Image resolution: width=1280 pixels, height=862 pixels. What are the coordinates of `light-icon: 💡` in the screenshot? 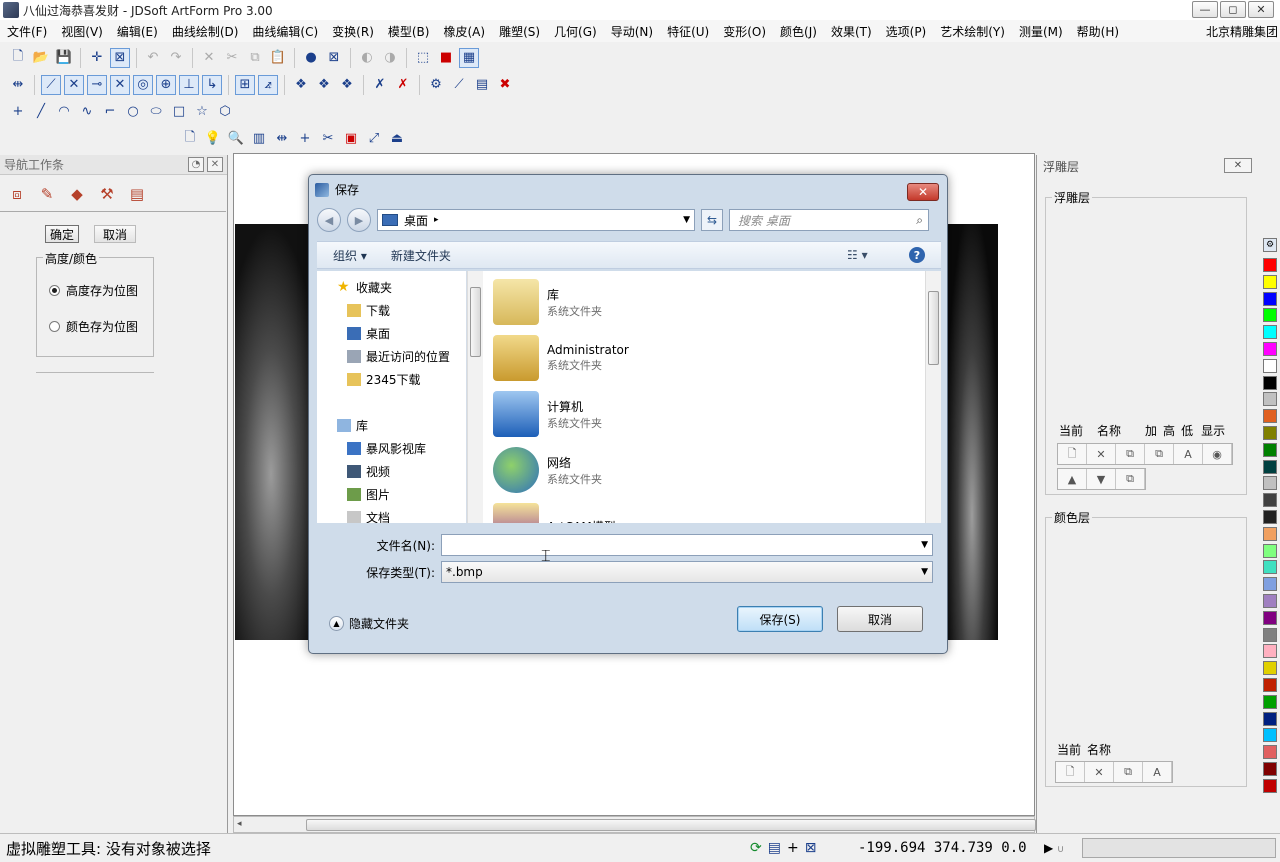 It's located at (213, 139).